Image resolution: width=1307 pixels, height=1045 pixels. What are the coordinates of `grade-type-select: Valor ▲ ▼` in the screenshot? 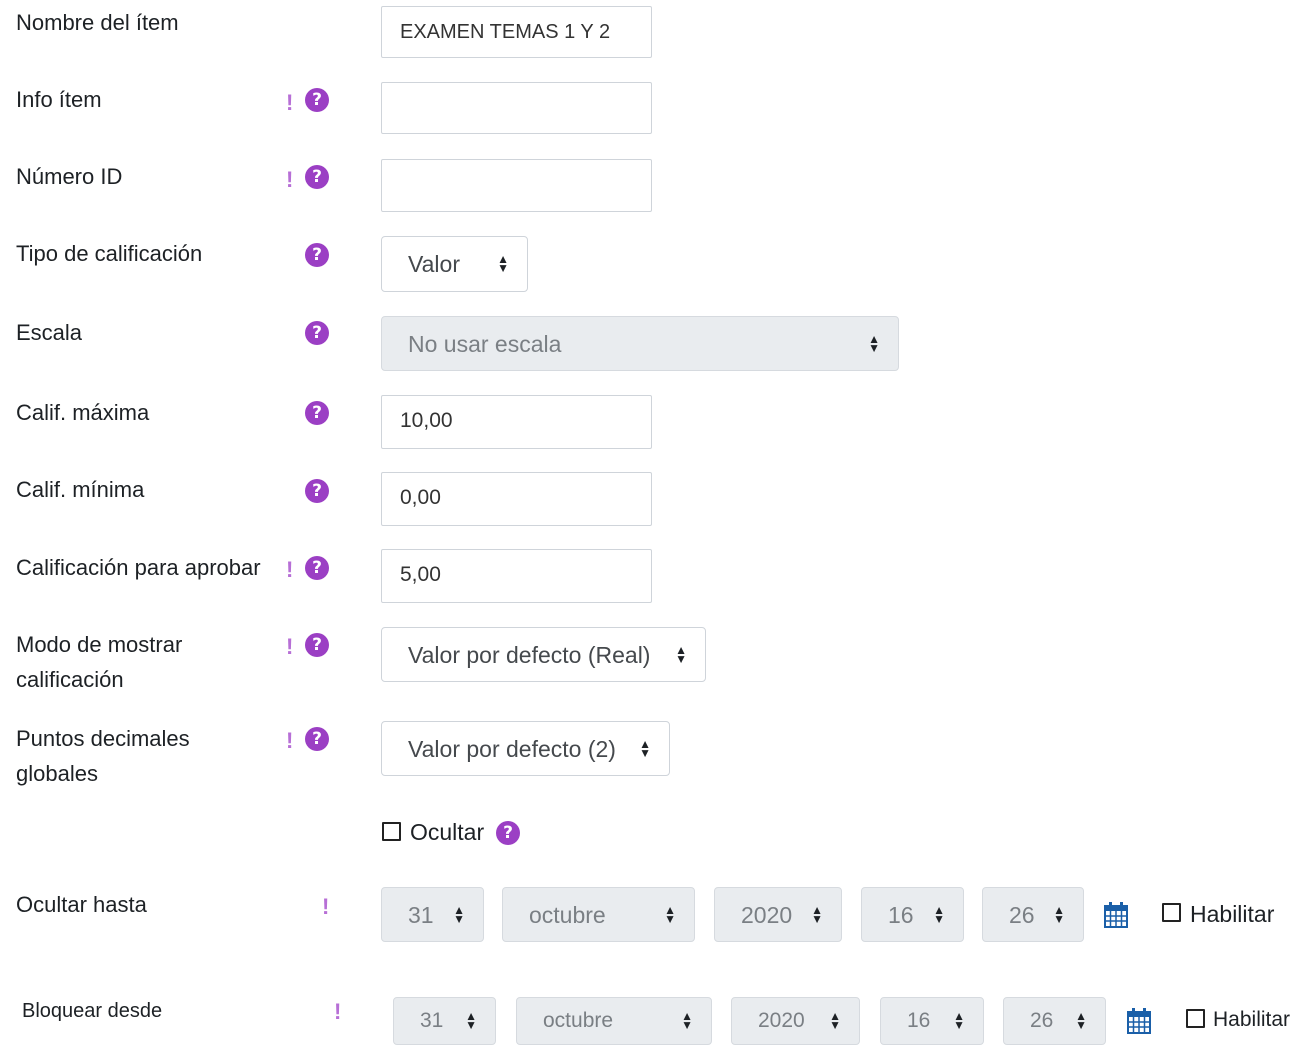 It's located at (454, 264).